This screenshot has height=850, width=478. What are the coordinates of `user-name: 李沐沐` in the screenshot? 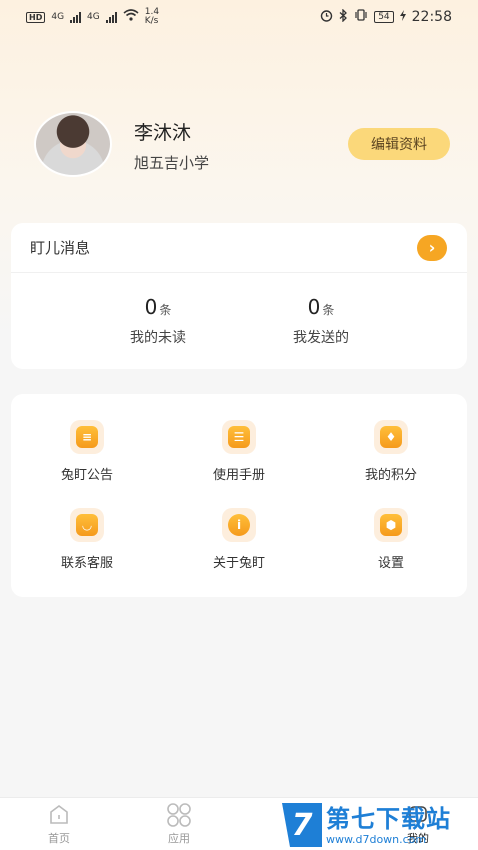 It's located at (163, 133).